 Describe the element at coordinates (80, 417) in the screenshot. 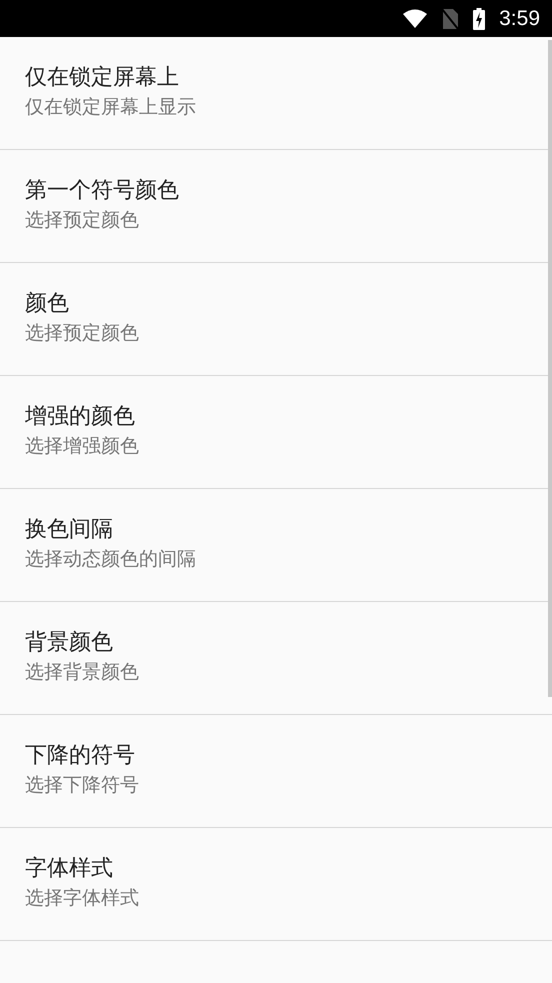

I see `setting-title: 增强的颜色` at that location.